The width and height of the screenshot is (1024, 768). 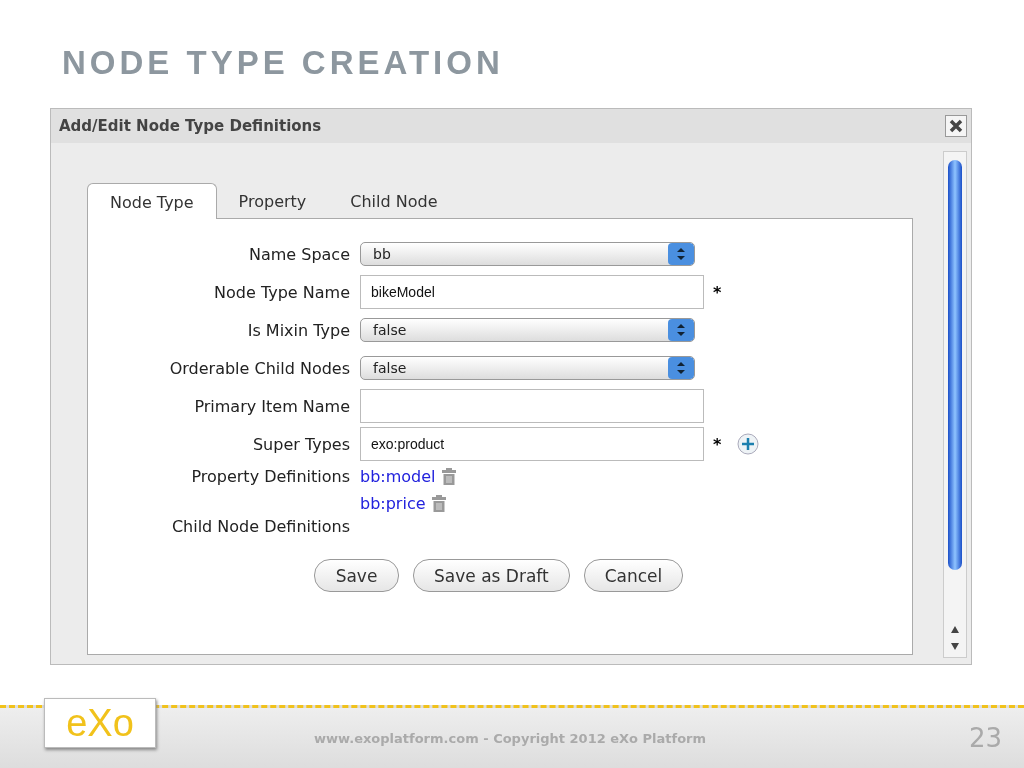 I want to click on input-field: bikeModel, so click(x=532, y=292).